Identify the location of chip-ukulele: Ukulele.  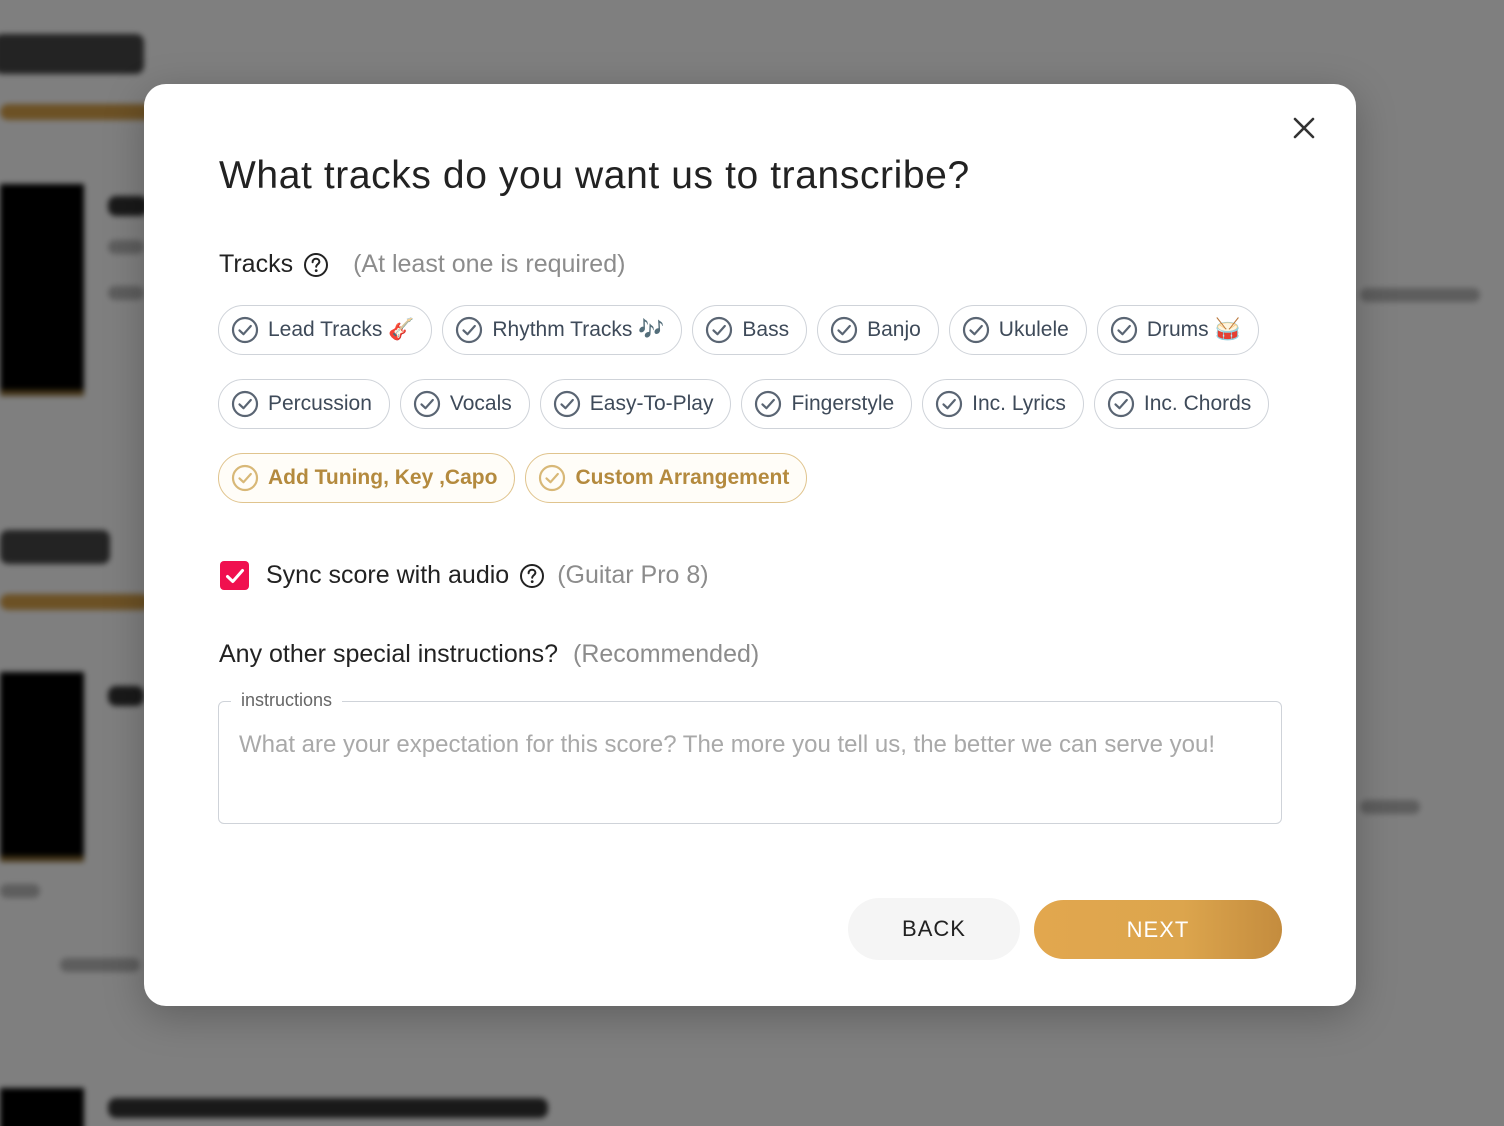
(1017, 330).